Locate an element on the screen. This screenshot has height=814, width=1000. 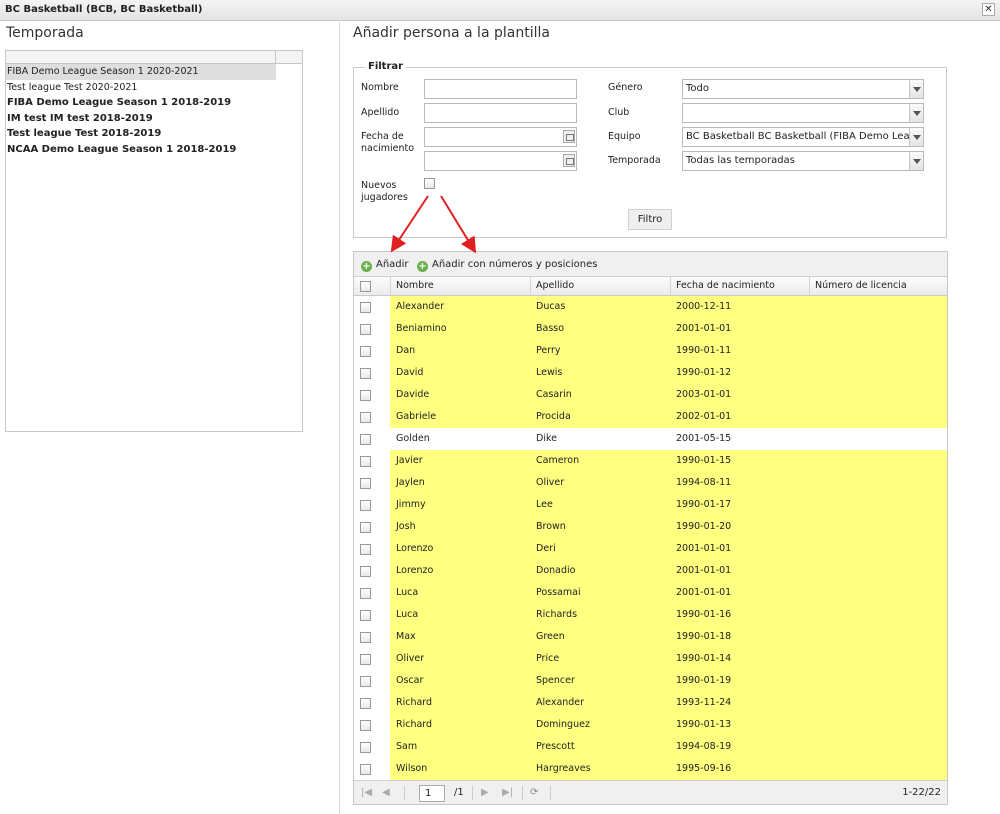
equipo-label: Equipo is located at coordinates (624, 136).